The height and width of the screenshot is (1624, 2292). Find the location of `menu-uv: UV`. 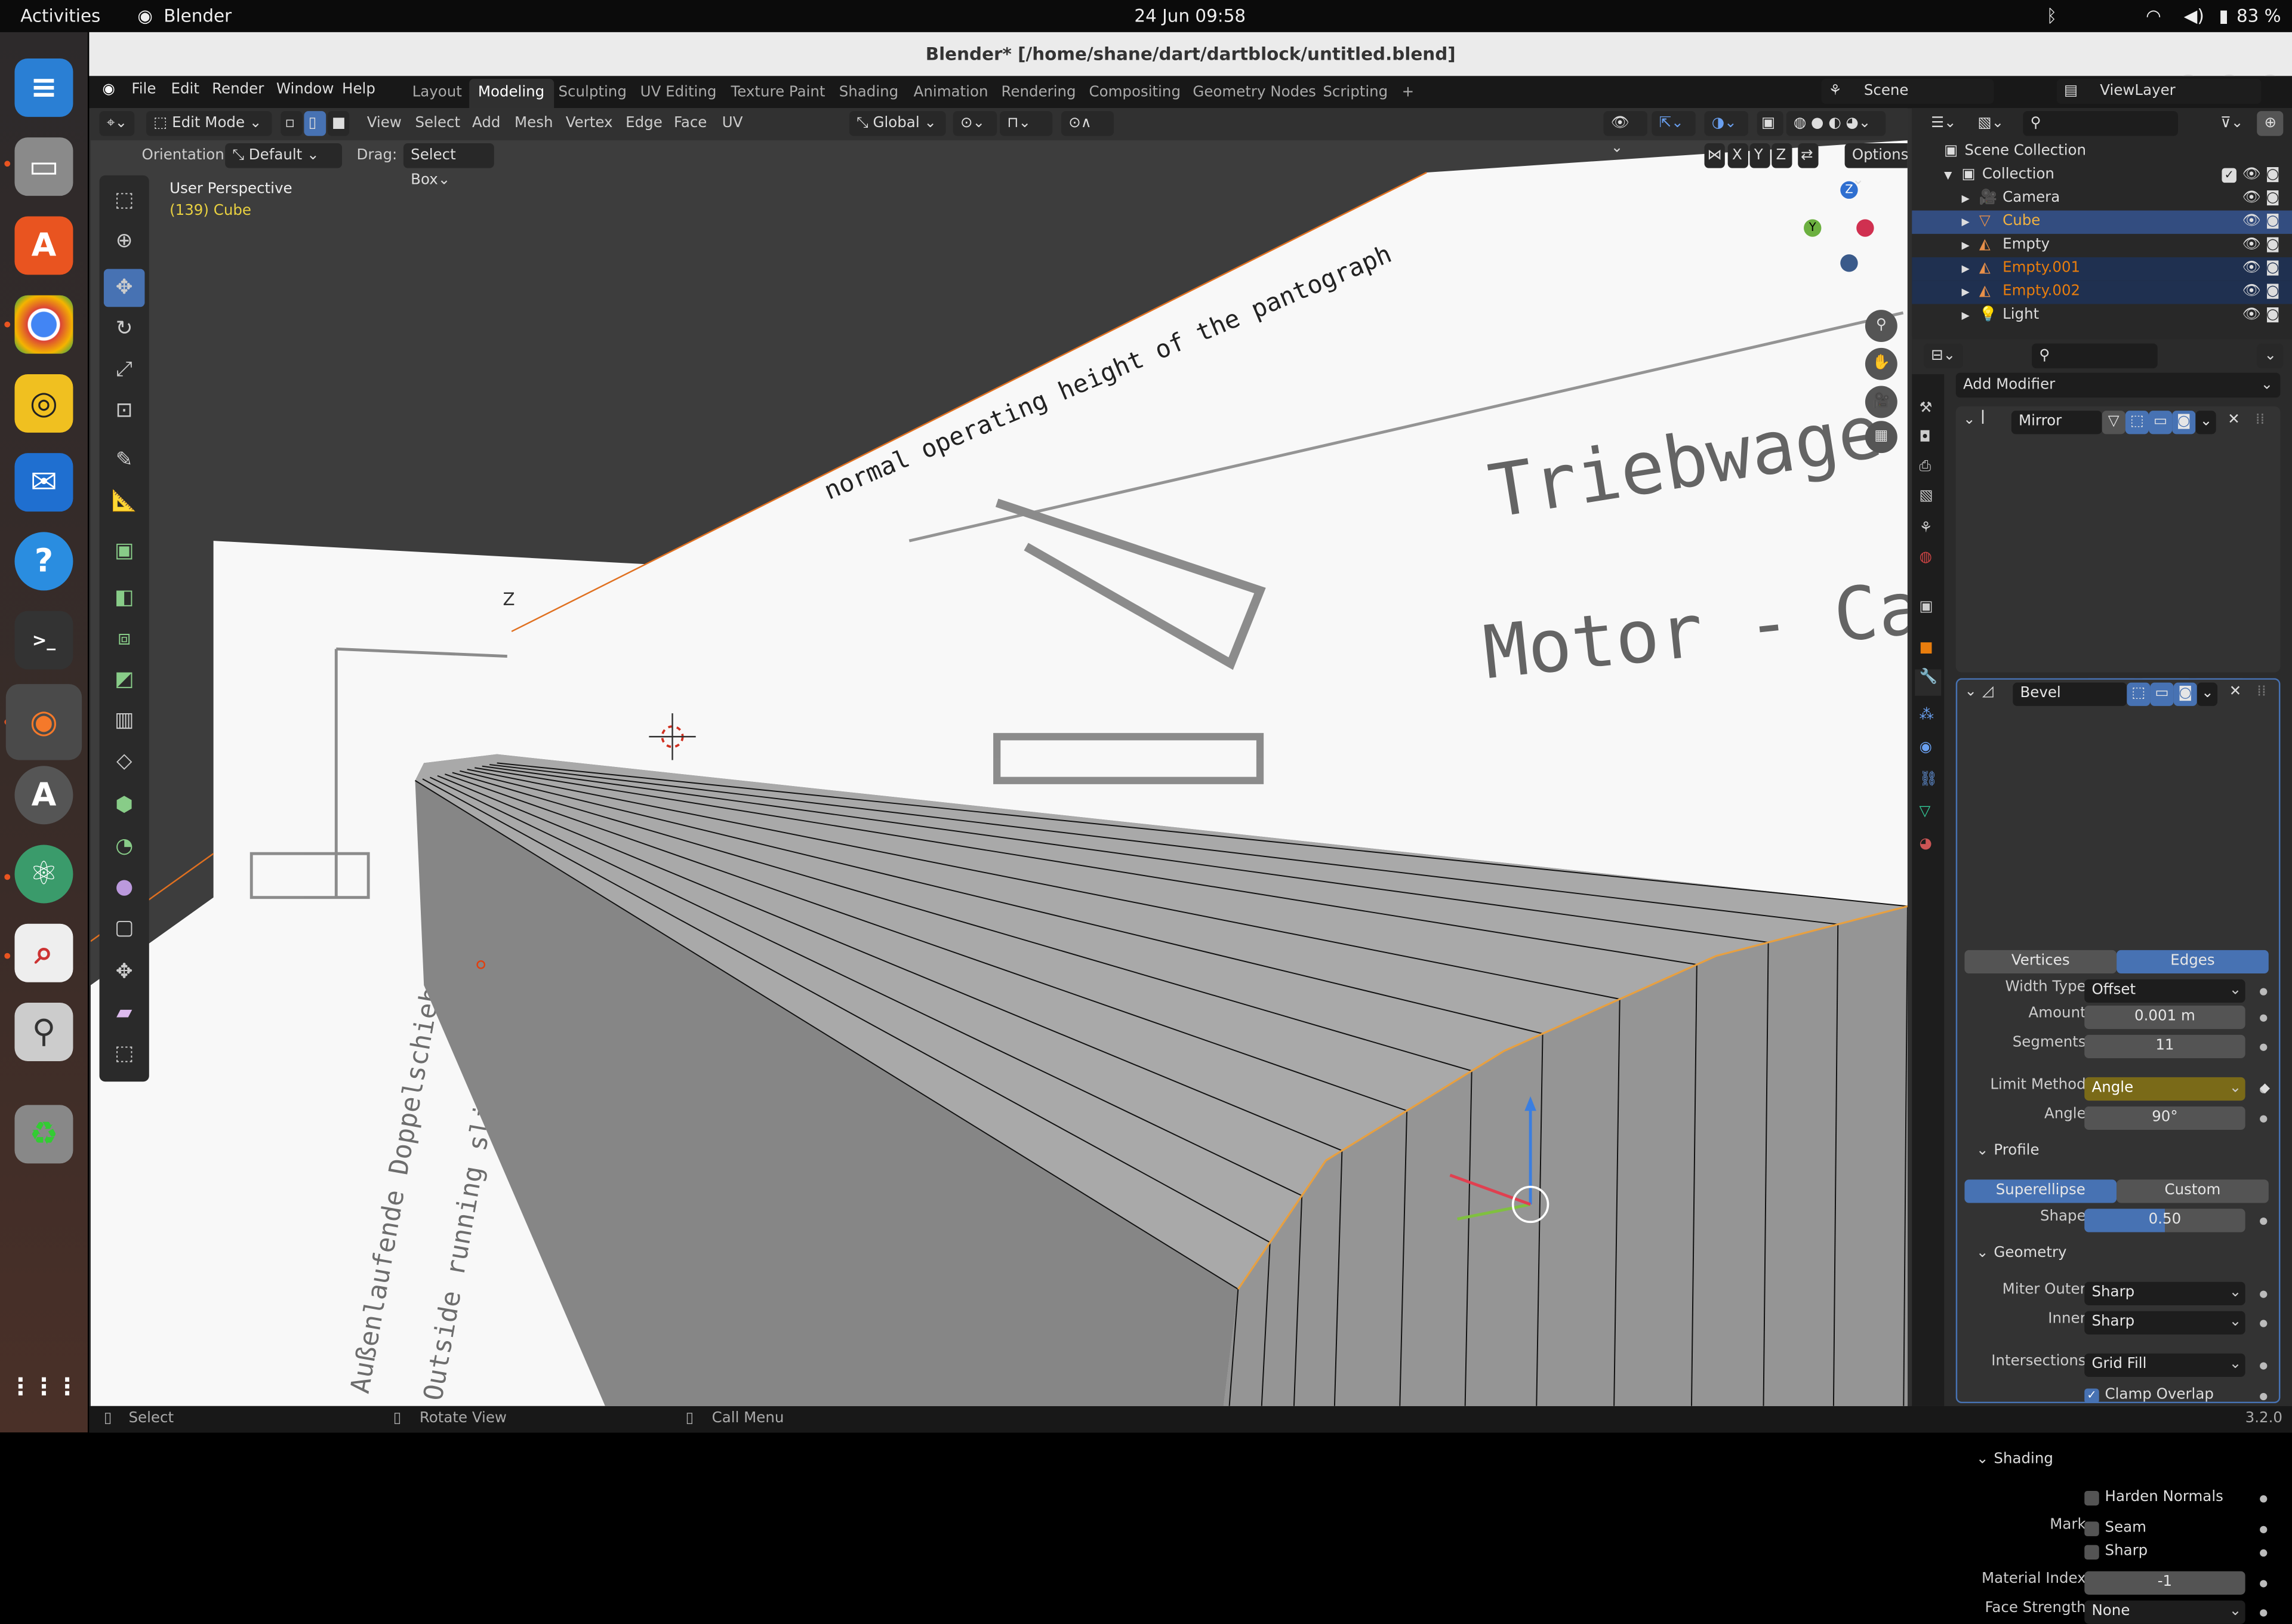

menu-uv: UV is located at coordinates (732, 123).